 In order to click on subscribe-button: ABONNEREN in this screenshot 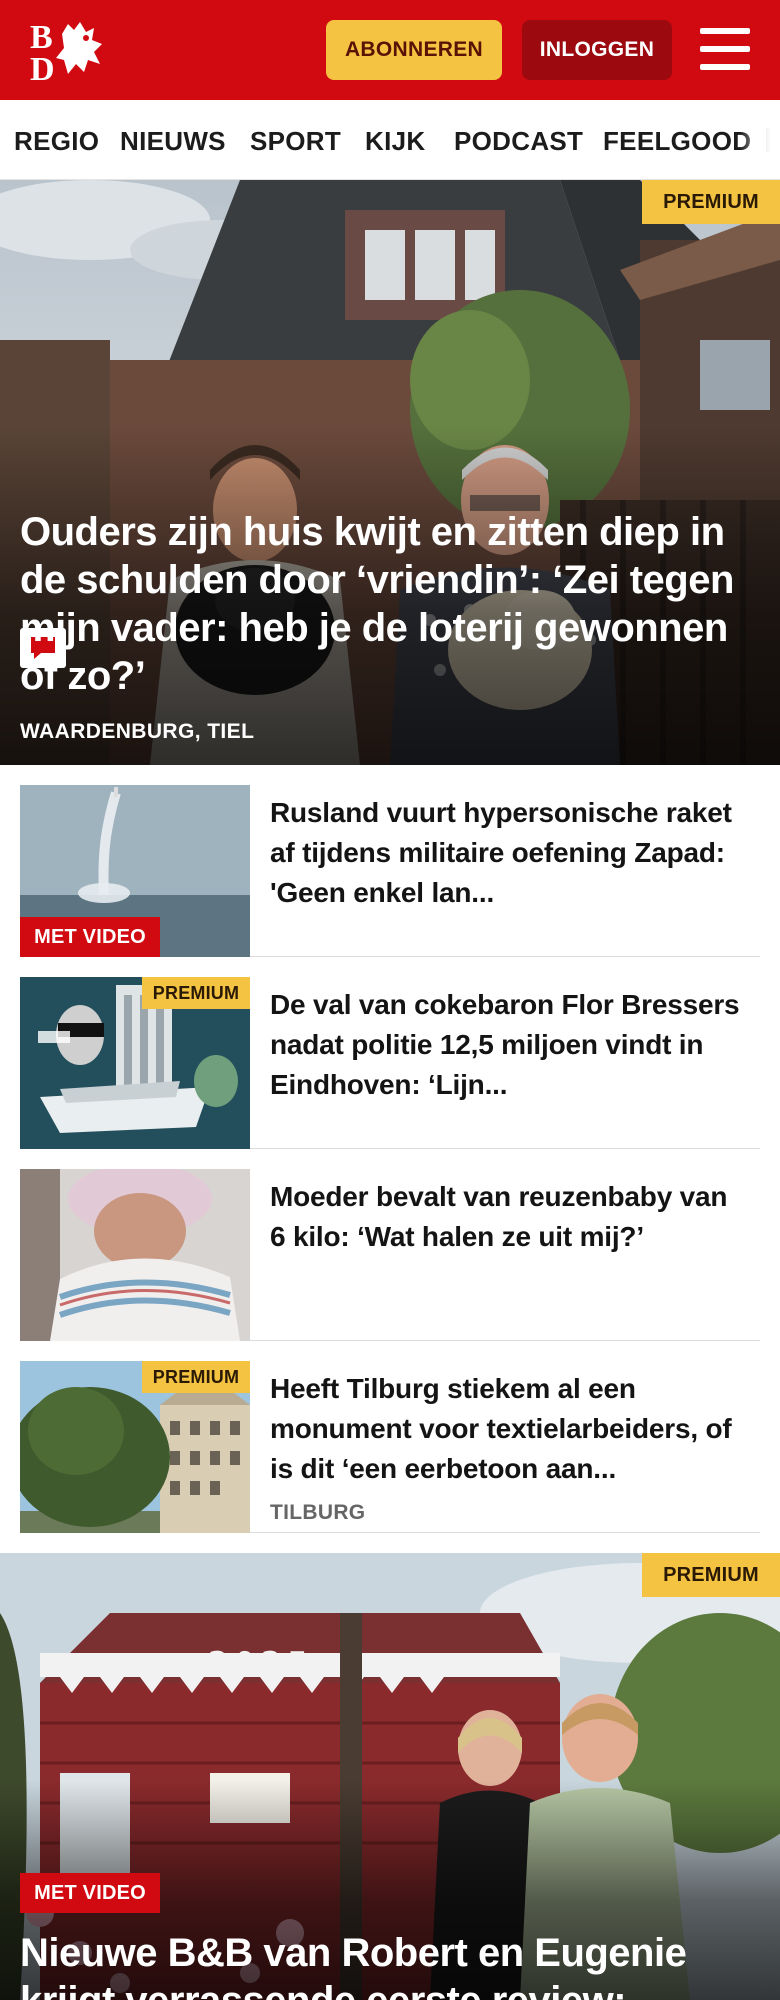, I will do `click(414, 50)`.